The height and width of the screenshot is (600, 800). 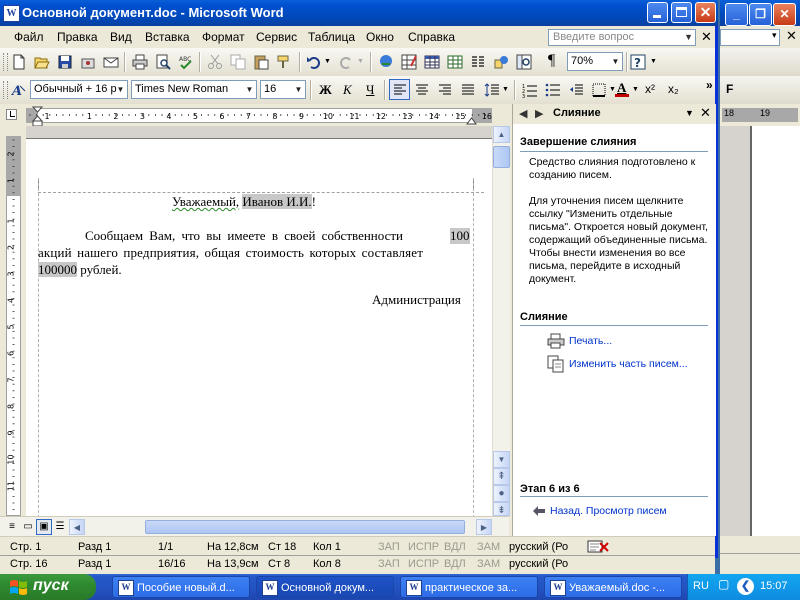 I want to click on redo-dropdown-icon: ▼, so click(x=360, y=61).